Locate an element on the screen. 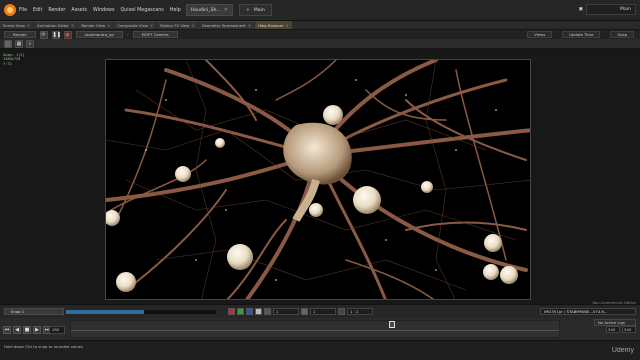 Image resolution: width=640 pixels, height=360 pixels. houdini-logo-icon is located at coordinates (10, 10).